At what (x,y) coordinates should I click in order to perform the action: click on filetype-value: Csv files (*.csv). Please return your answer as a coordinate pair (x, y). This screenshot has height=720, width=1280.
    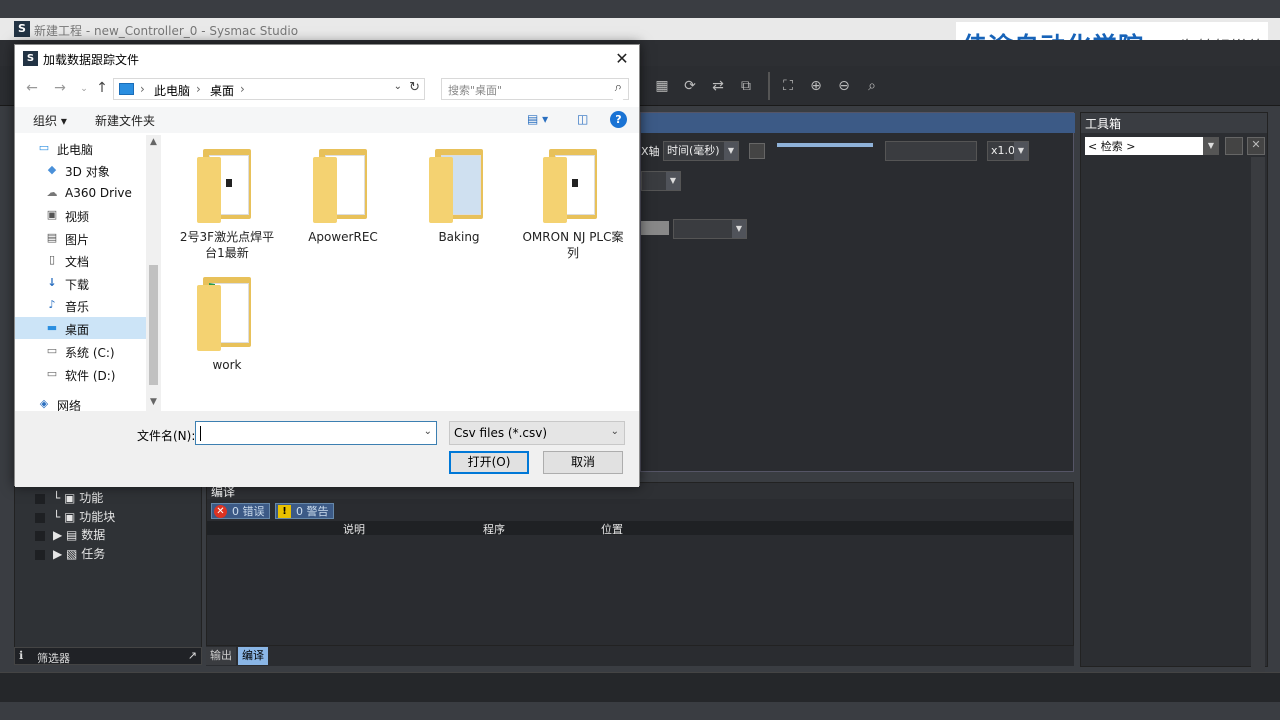
    Looking at the image, I should click on (501, 433).